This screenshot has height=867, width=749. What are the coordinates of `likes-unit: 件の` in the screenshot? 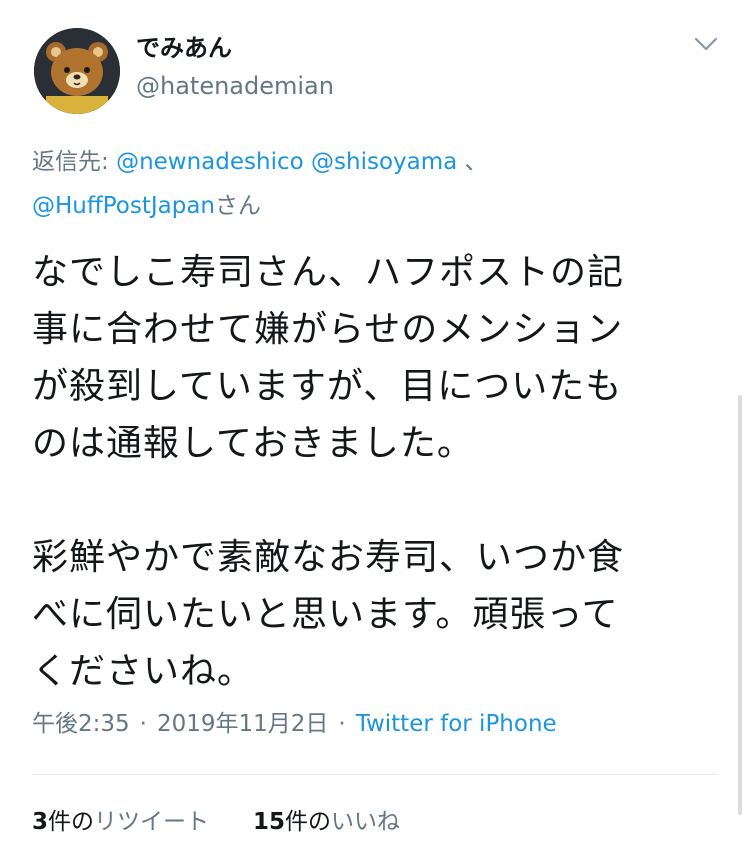 It's located at (308, 822).